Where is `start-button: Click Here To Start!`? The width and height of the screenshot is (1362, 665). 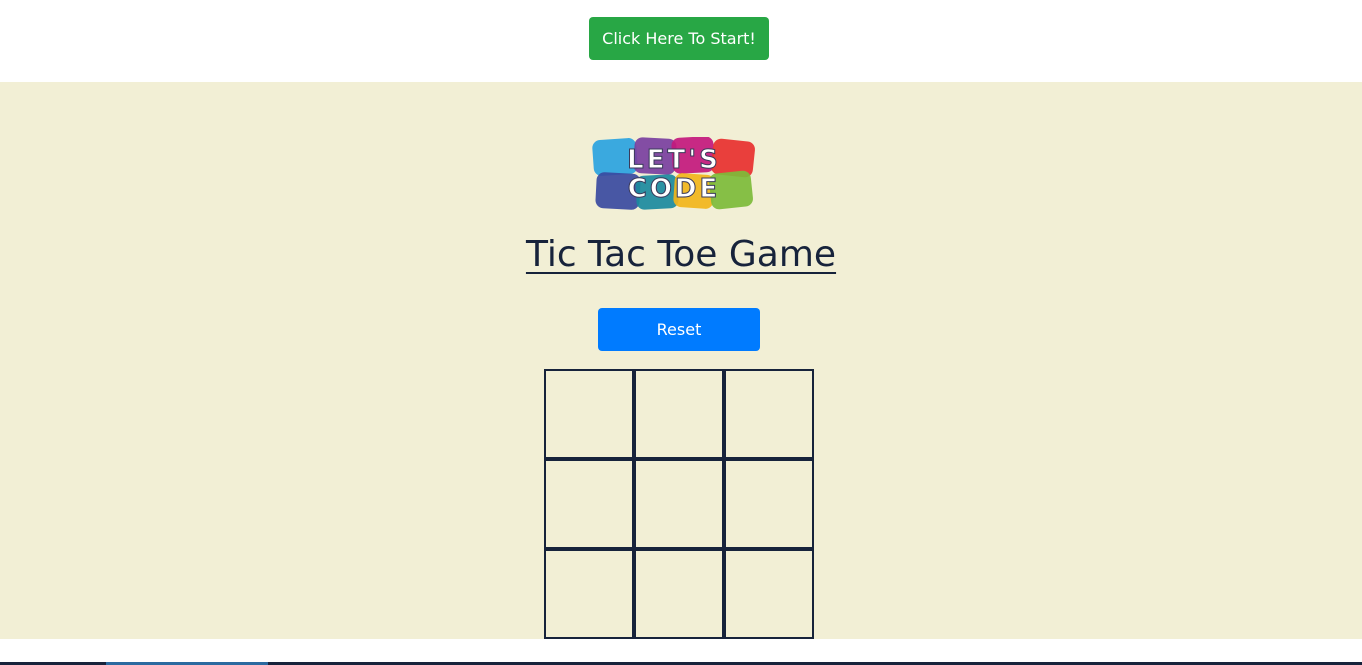
start-button: Click Here To Start! is located at coordinates (679, 38).